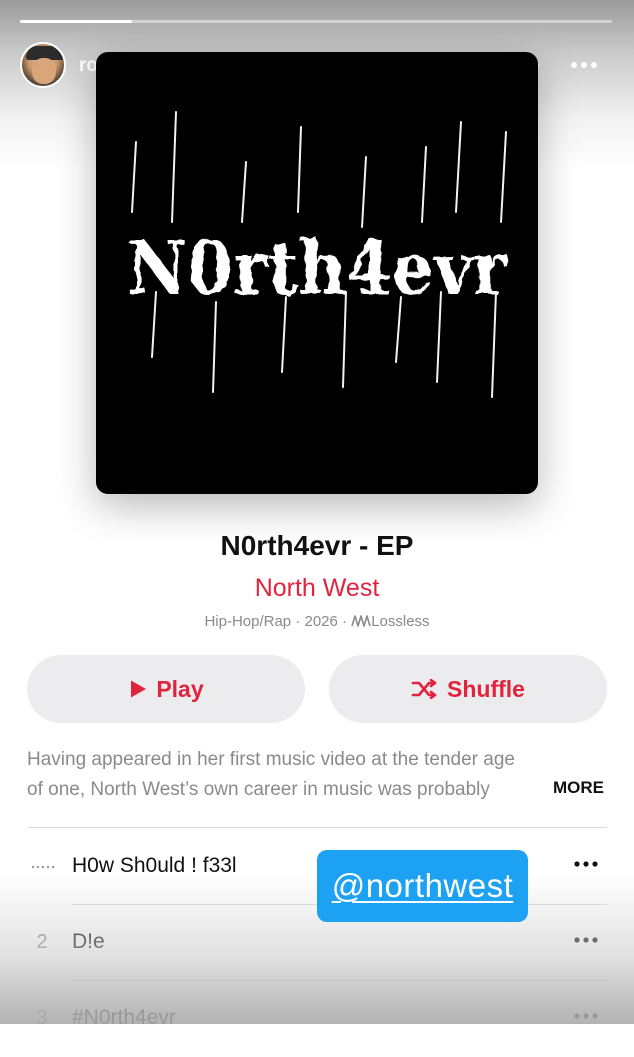  Describe the element at coordinates (486, 688) in the screenshot. I see `shuffle-button-label: Shuffle` at that location.